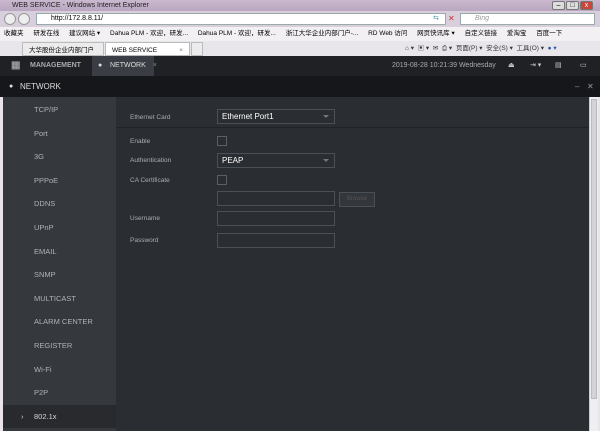 This screenshot has height=431, width=600. What do you see at coordinates (145, 218) in the screenshot?
I see `username-label: Username` at bounding box center [145, 218].